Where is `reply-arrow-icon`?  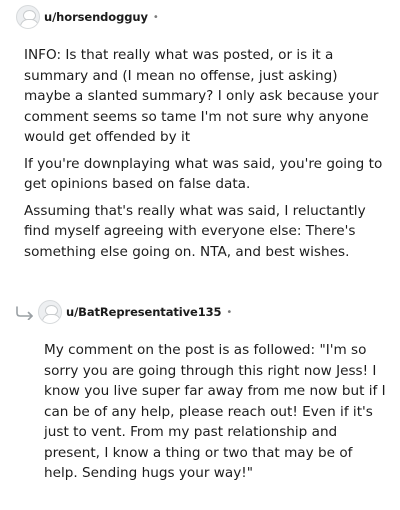
reply-arrow-icon is located at coordinates (24, 313).